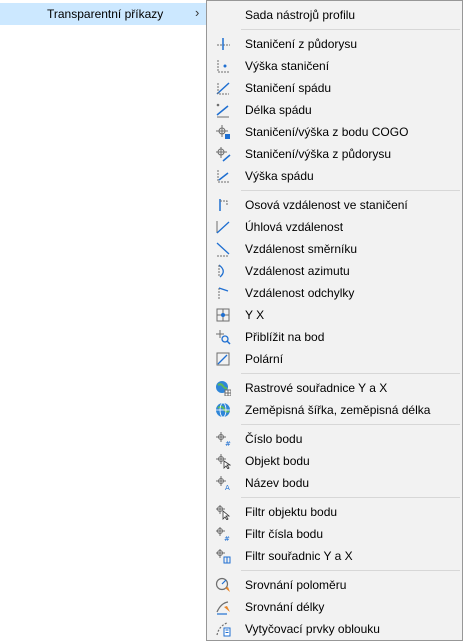 This screenshot has height=642, width=464. What do you see at coordinates (279, 176) in the screenshot?
I see `menu-item-label: Výška spádu` at bounding box center [279, 176].